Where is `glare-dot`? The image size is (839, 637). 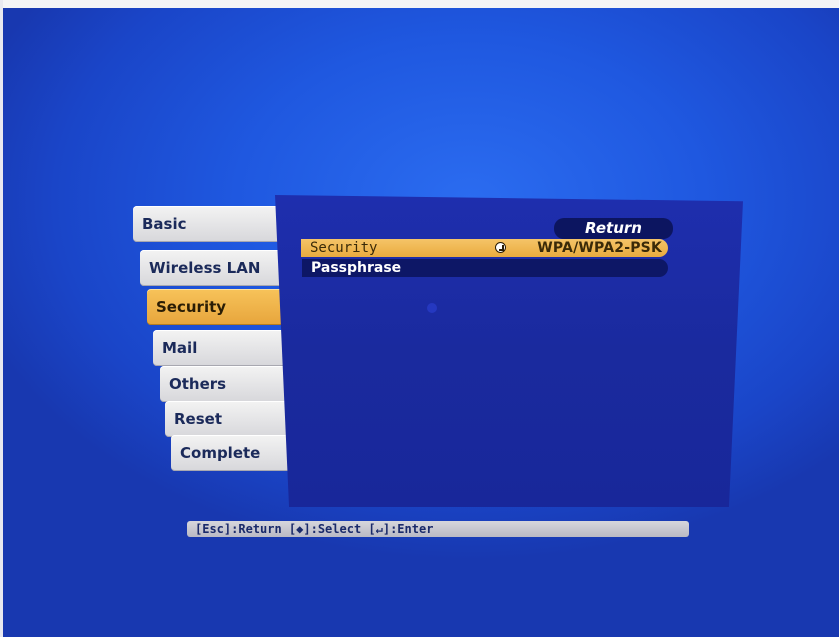
glare-dot is located at coordinates (432, 308).